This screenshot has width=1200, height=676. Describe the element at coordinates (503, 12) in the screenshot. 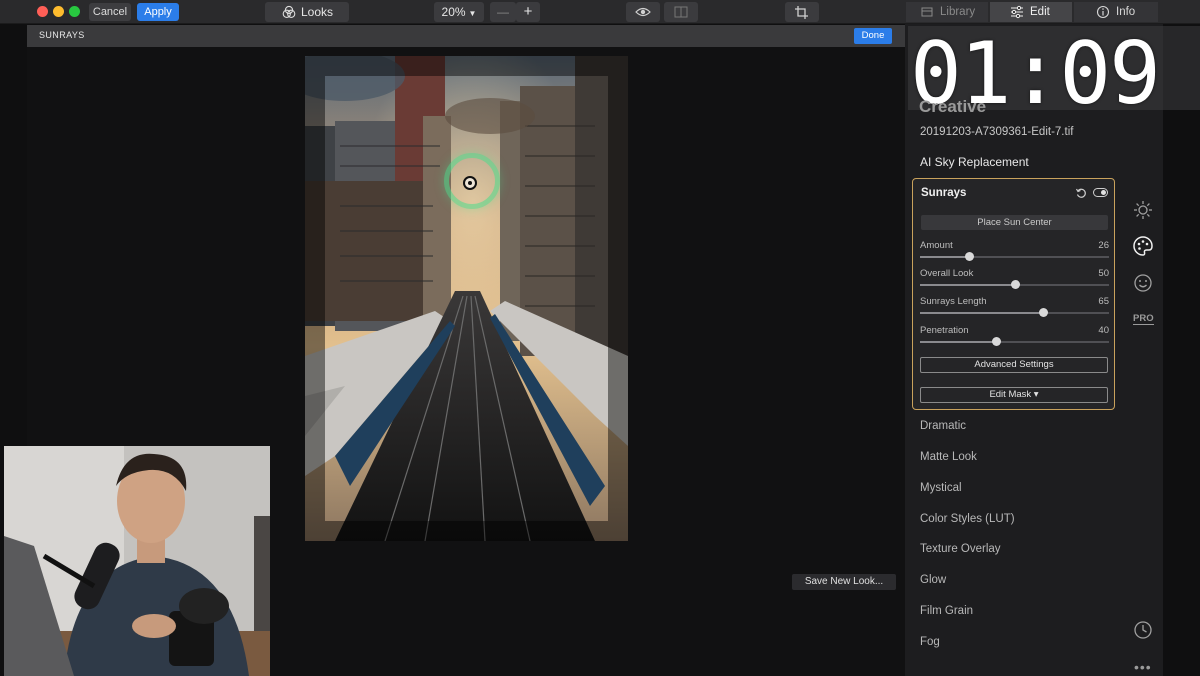

I see `zoom-out-button: —` at that location.